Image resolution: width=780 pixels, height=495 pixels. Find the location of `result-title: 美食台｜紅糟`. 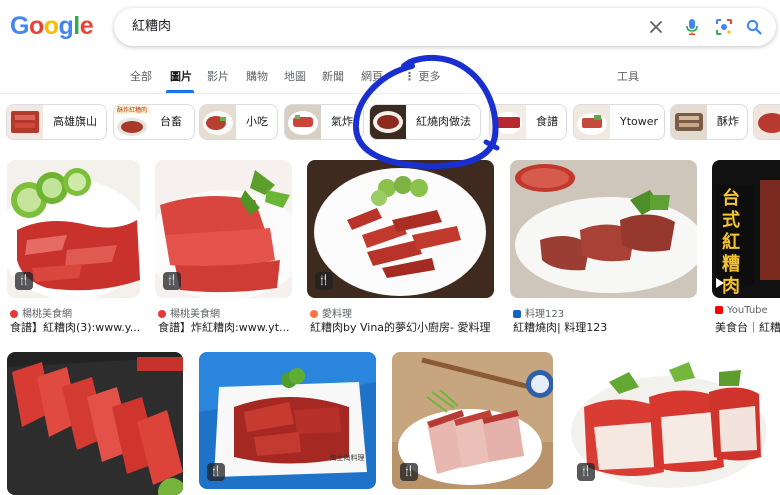

result-title: 美食台｜紅糟 is located at coordinates (747, 327).